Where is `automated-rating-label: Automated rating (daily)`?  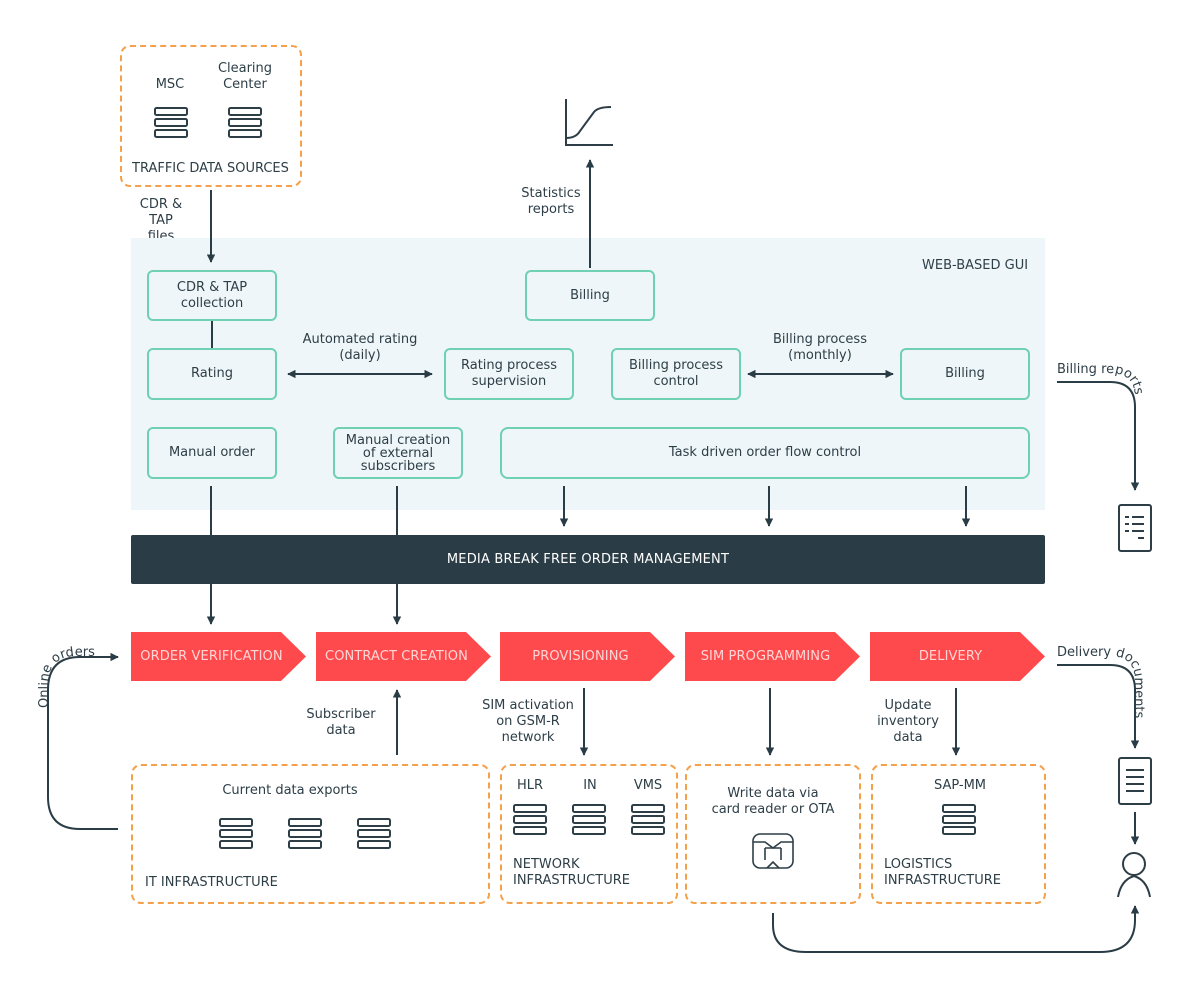
automated-rating-label: Automated rating (daily) is located at coordinates (360, 348).